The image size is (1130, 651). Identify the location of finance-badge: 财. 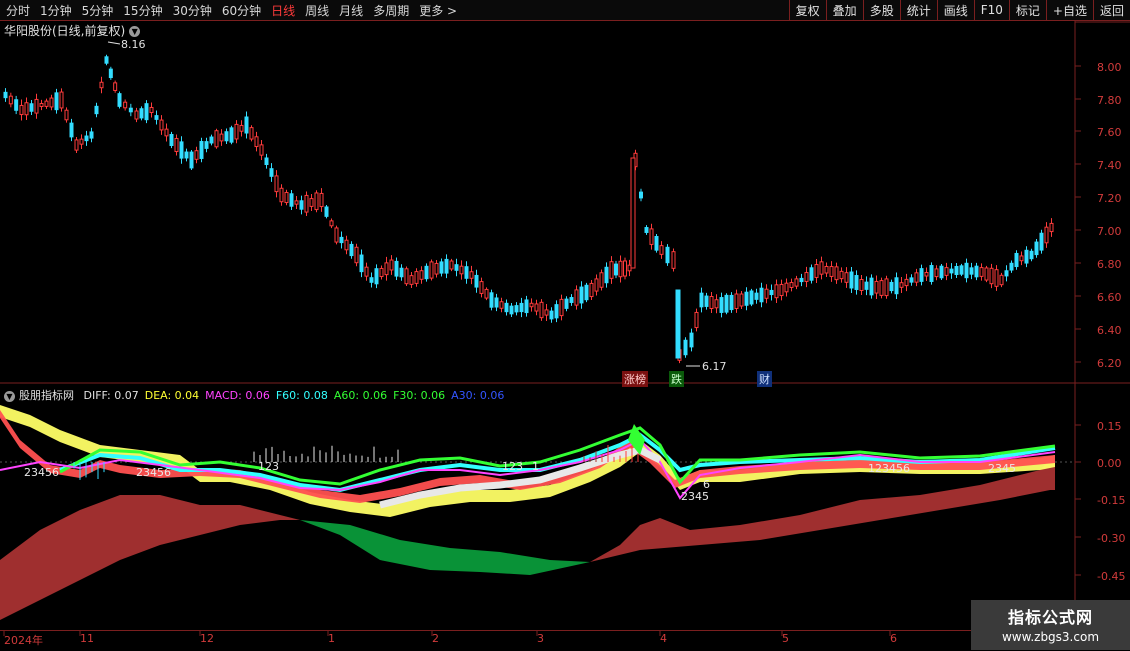
(764, 379).